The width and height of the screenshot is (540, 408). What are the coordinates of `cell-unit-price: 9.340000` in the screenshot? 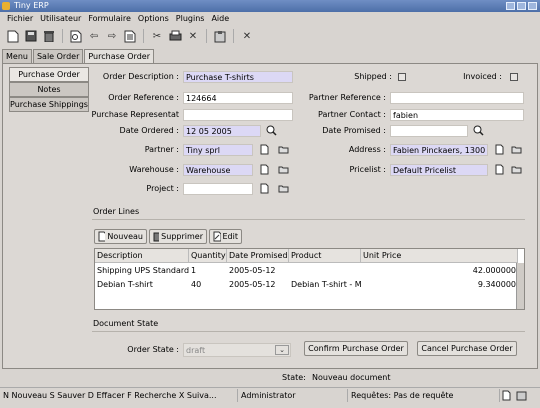 It's located at (496, 284).